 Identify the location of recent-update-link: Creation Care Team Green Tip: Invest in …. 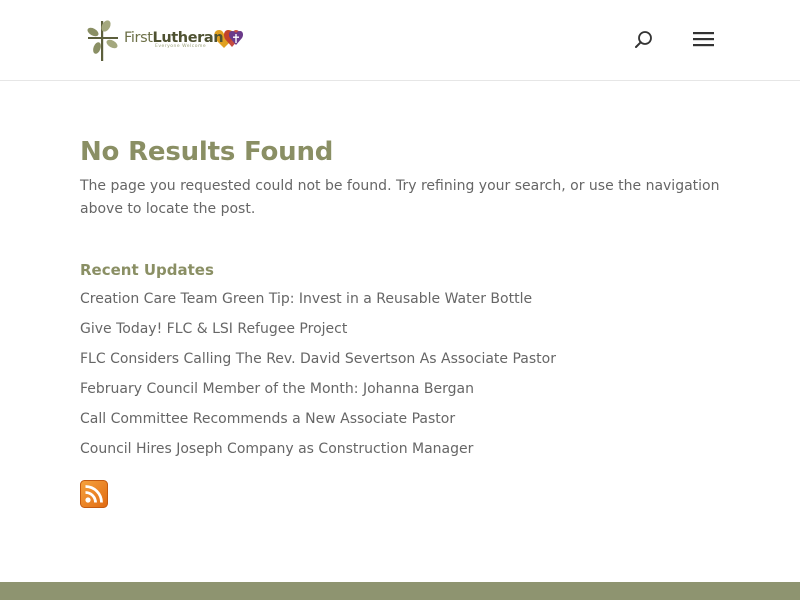
(306, 299).